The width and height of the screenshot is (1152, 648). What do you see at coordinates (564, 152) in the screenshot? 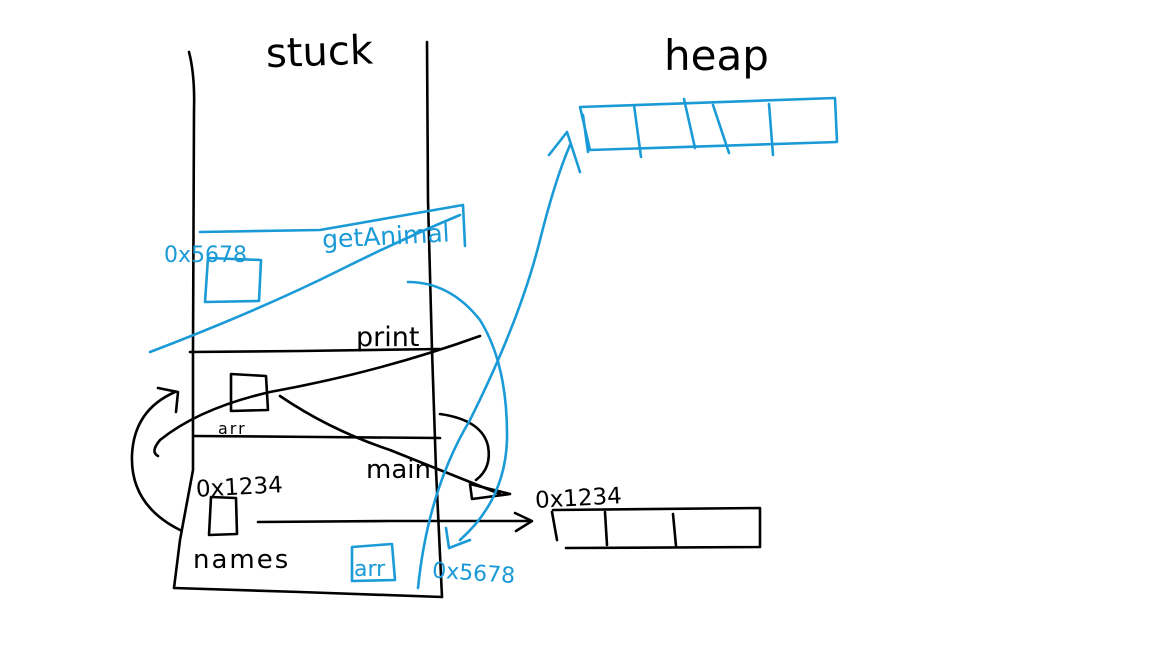
I see `blue-pointer-arrowhead` at bounding box center [564, 152].